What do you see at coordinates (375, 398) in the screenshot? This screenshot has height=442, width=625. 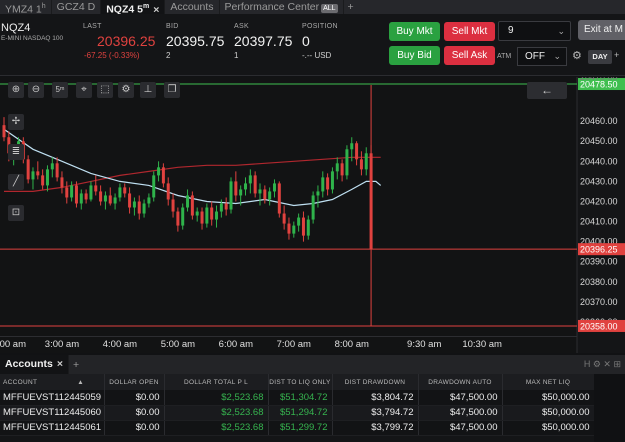 I see `dist-drawdown: $3,804.72` at bounding box center [375, 398].